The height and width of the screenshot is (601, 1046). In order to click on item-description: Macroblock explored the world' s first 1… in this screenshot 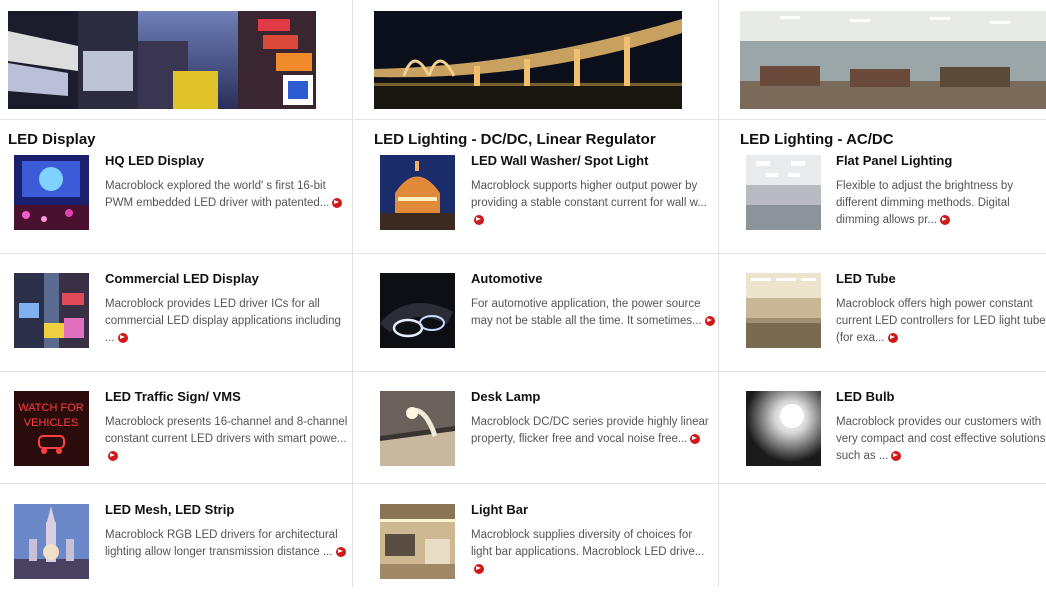, I will do `click(227, 195)`.